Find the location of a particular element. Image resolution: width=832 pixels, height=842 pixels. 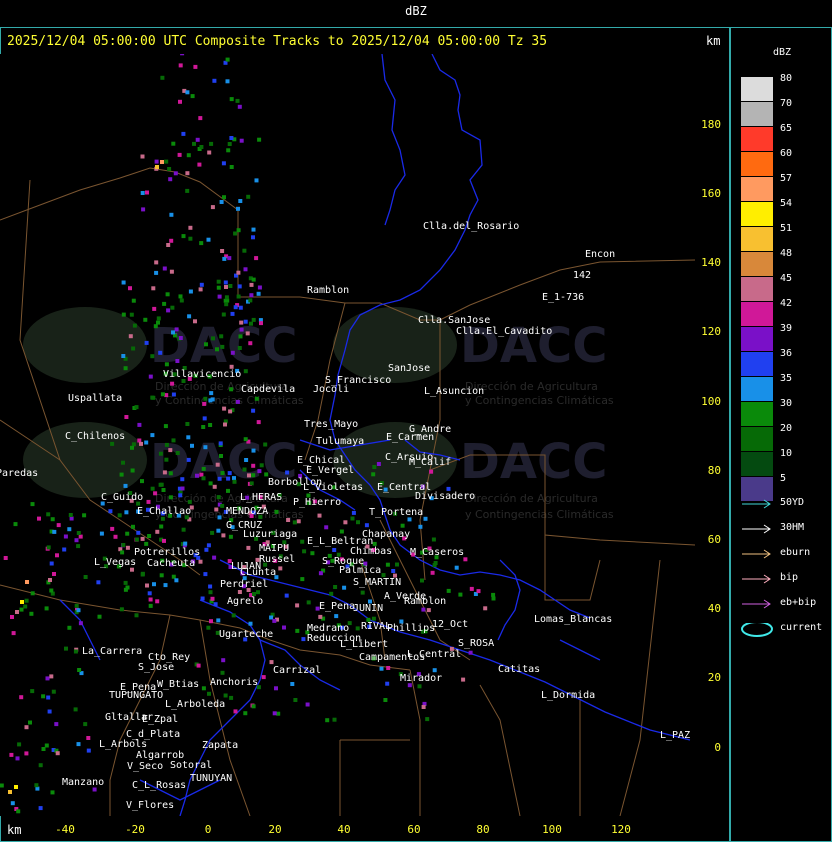

place-label: P_Hierro is located at coordinates (317, 502).